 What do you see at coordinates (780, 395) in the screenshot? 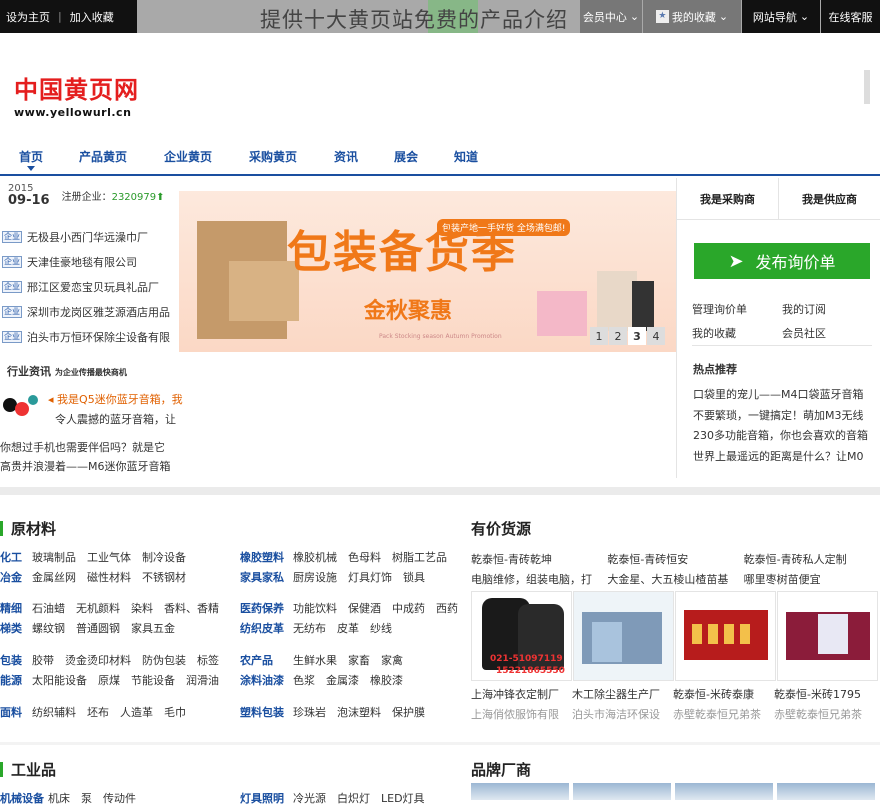
I see `hot-item: 口袋里的宠儿——M4口袋蓝牙音箱` at bounding box center [780, 395].